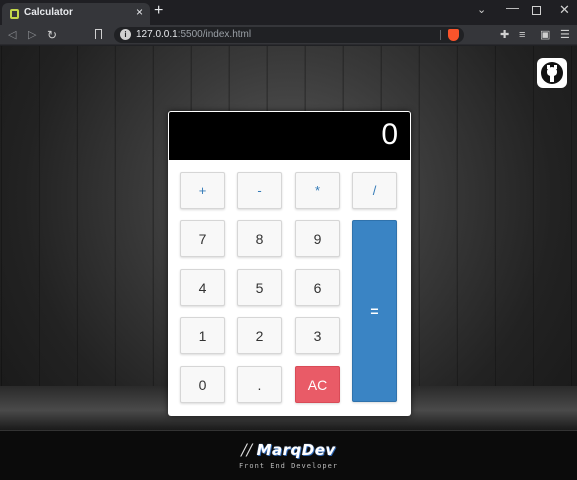 Image resolution: width=577 pixels, height=480 pixels. I want to click on github-icon, so click(552, 73).